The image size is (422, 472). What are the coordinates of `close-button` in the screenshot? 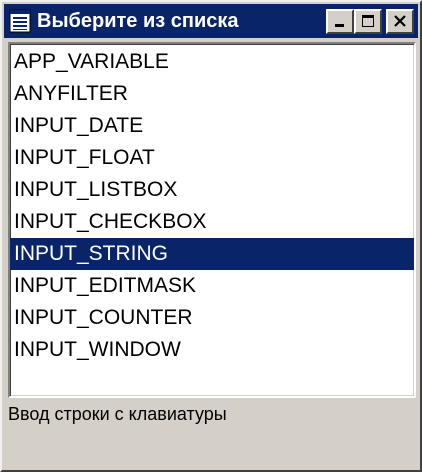 It's located at (400, 21).